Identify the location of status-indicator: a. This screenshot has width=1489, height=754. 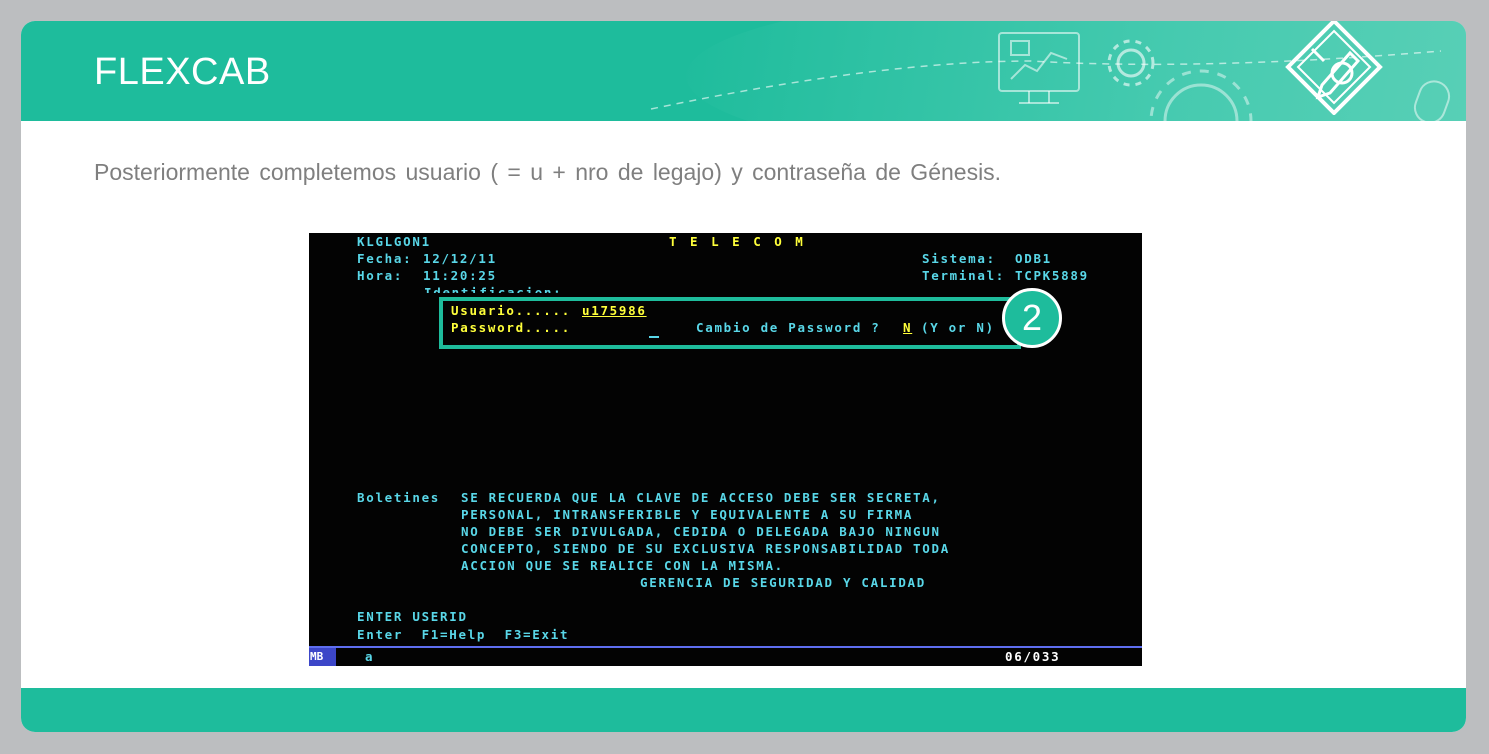
(370, 656).